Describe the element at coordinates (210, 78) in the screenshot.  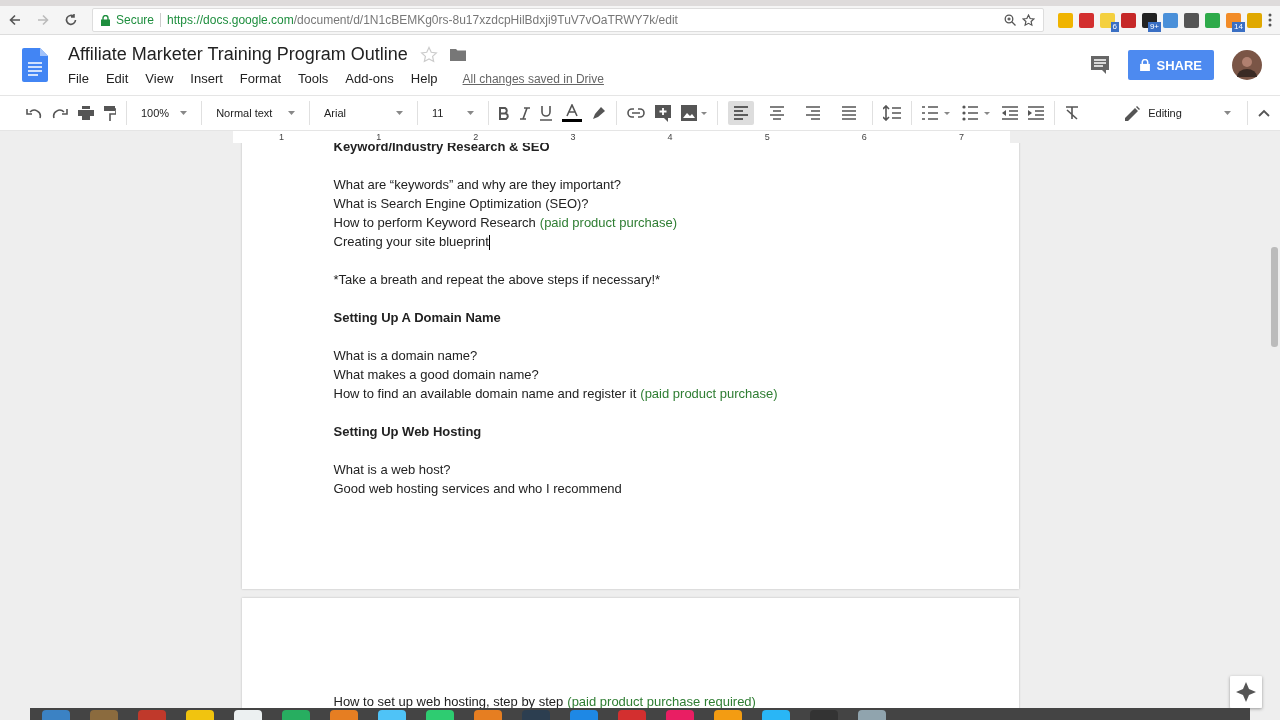
I see `menu-item: Insert` at that location.